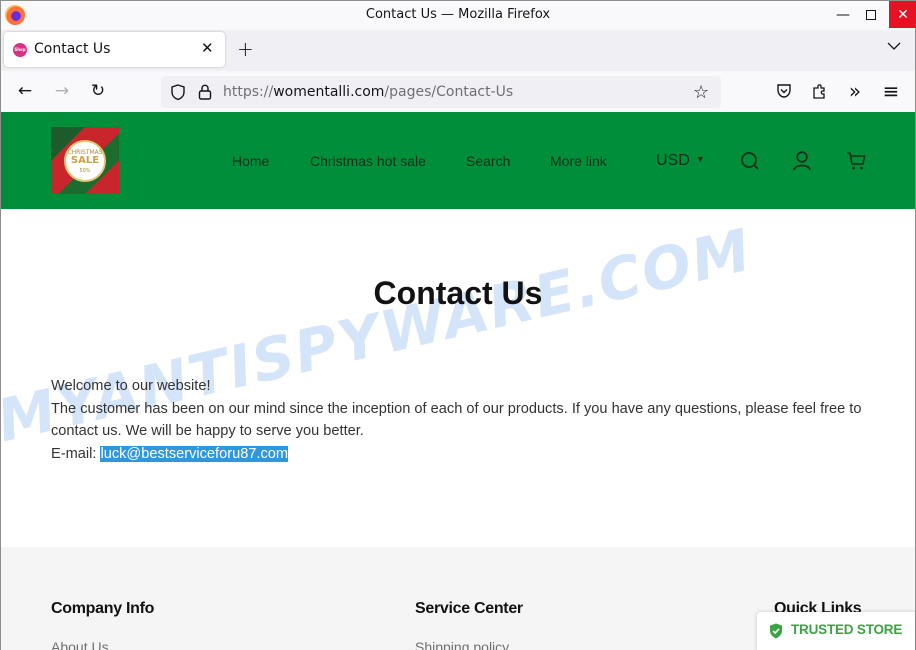 The width and height of the screenshot is (916, 650). I want to click on reload-button: ↻, so click(98, 91).